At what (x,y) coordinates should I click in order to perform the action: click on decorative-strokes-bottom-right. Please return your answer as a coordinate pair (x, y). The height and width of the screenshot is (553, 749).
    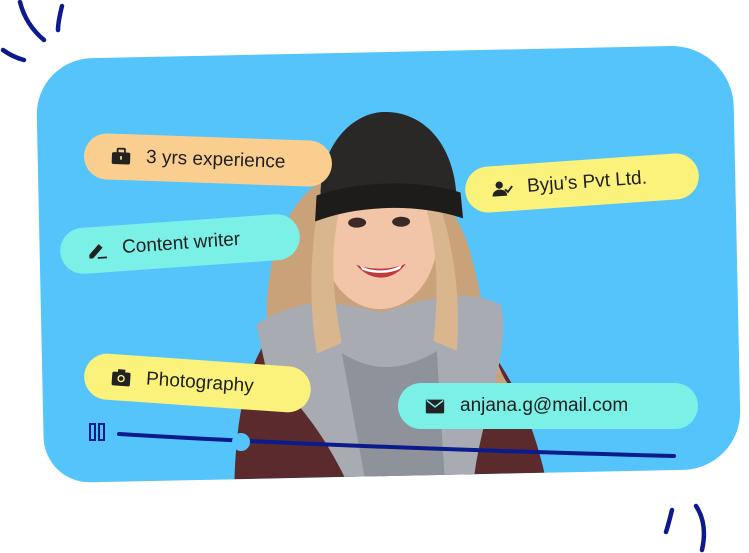
    Looking at the image, I should click on (685, 528).